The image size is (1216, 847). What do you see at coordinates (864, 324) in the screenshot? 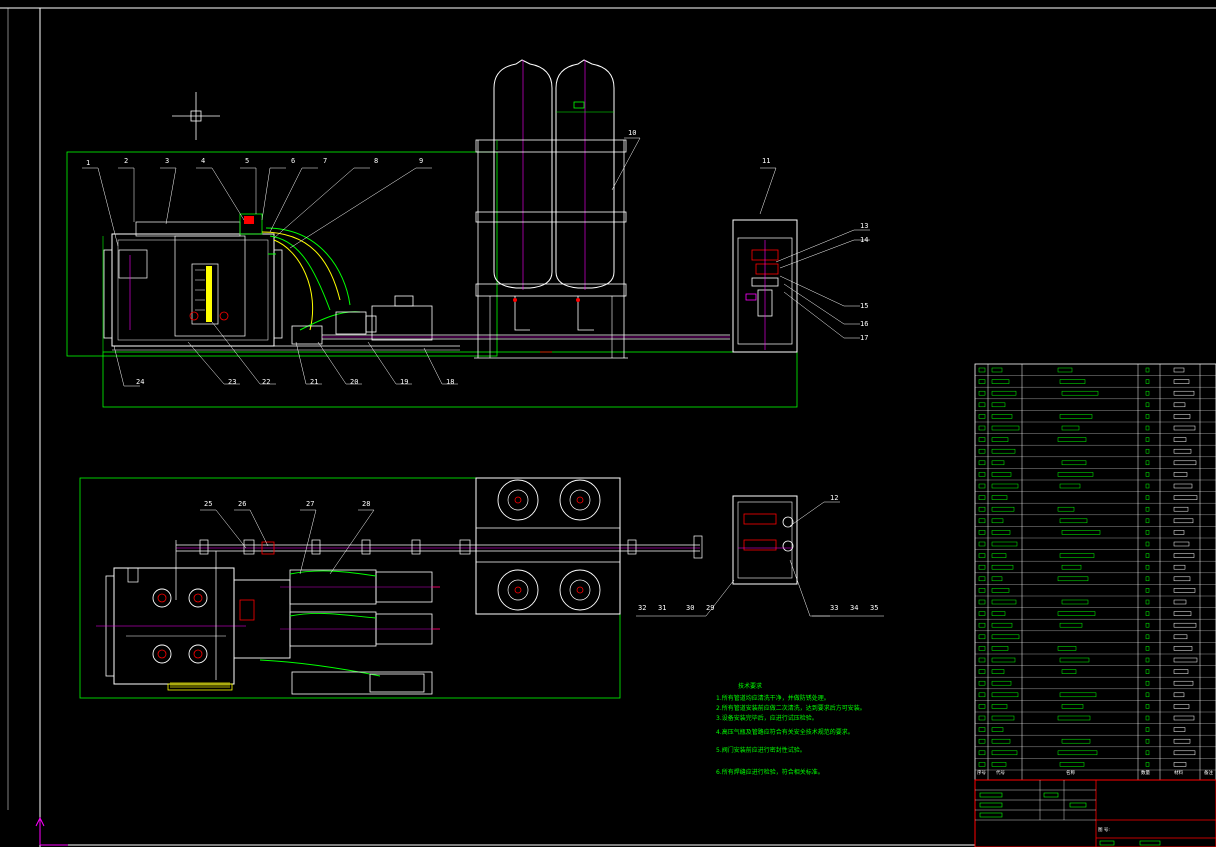
I see `part-label: 16` at bounding box center [864, 324].